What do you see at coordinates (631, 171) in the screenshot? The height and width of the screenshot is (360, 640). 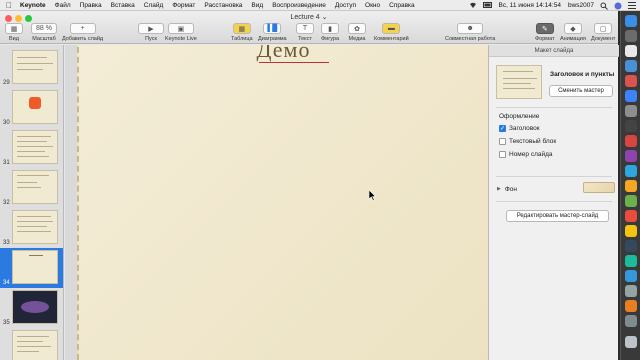 I see `telegram-icon` at bounding box center [631, 171].